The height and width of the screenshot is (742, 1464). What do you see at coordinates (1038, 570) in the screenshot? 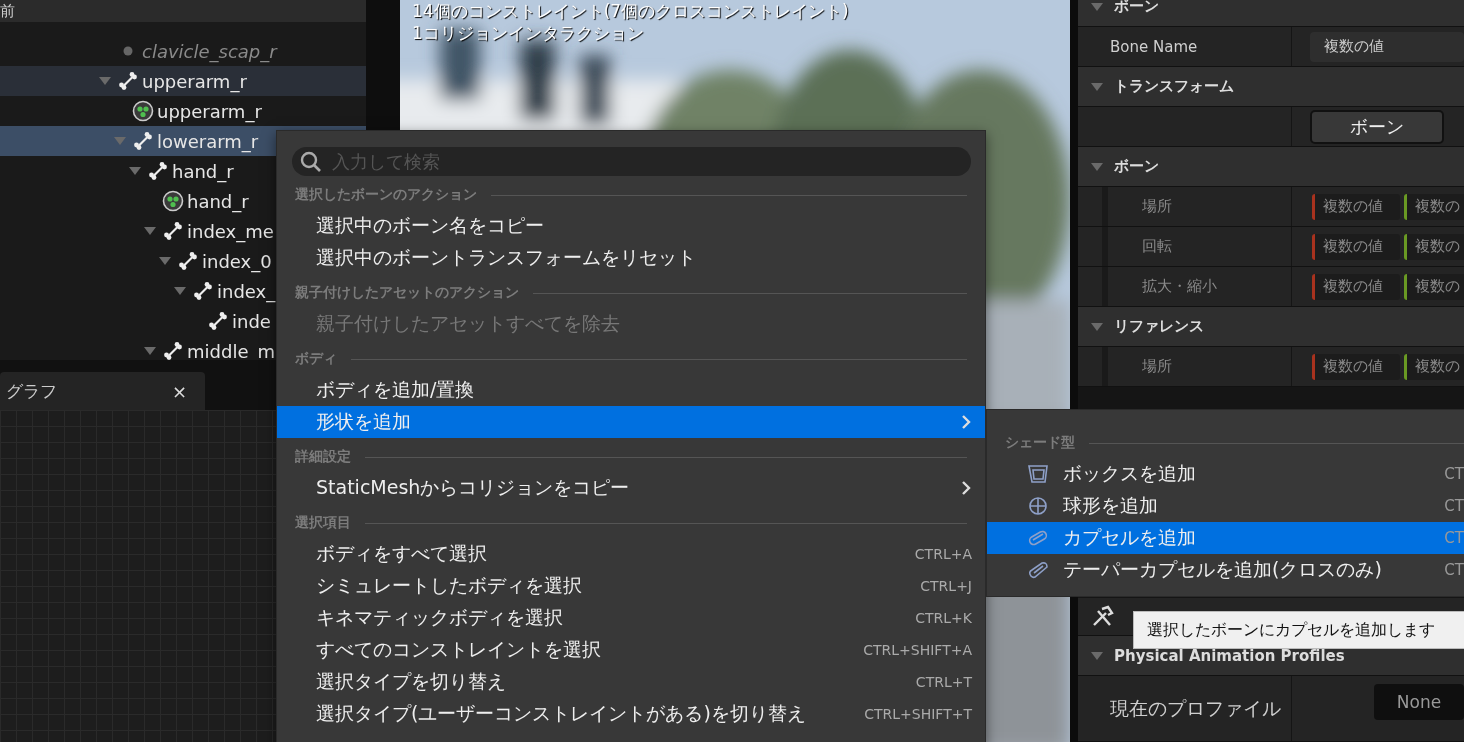
I see `tapered-capsule-icon` at bounding box center [1038, 570].